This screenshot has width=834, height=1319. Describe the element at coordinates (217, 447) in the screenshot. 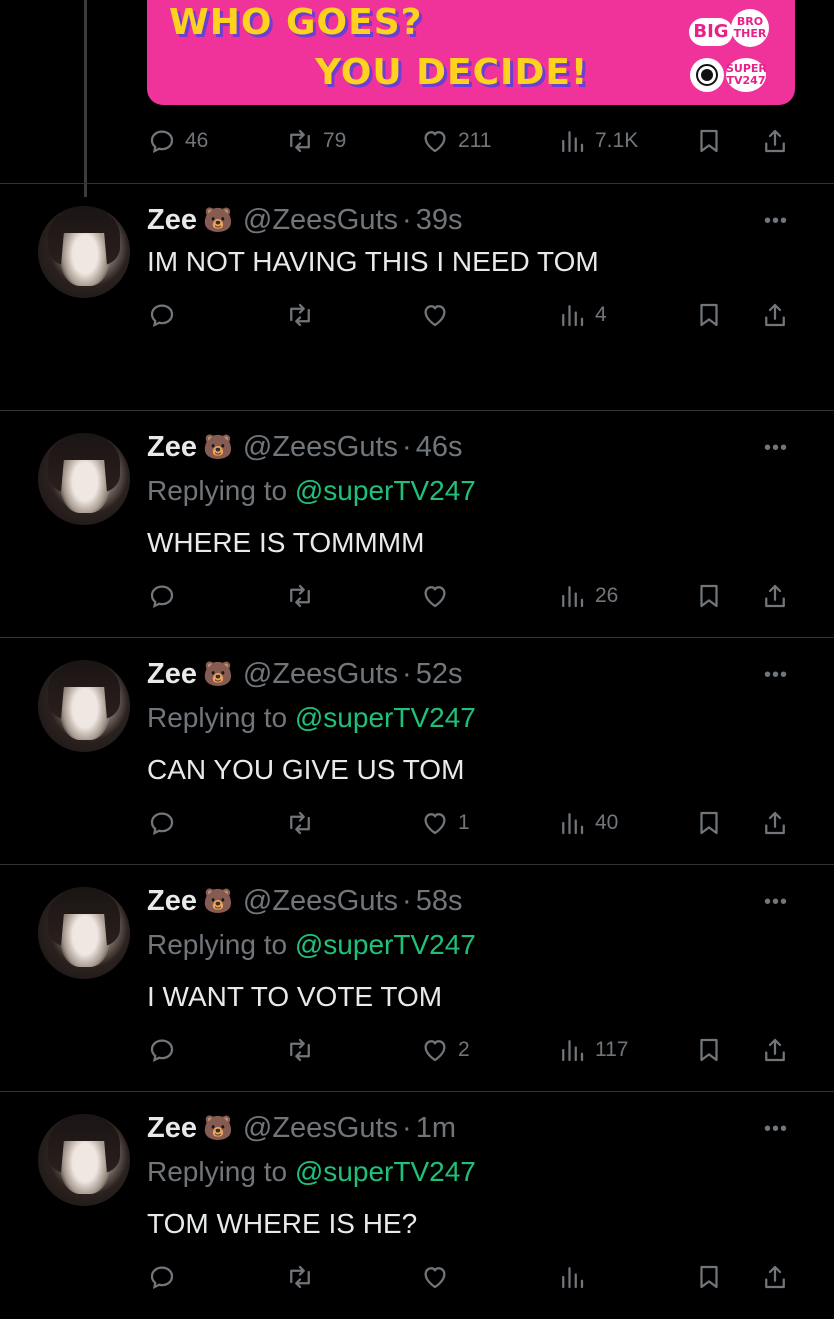

I see `bear-emoji-icon: 🐻` at that location.